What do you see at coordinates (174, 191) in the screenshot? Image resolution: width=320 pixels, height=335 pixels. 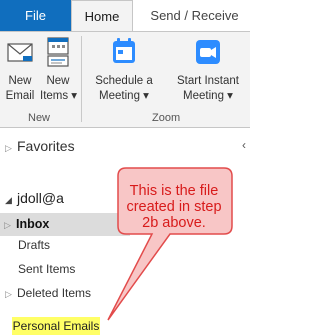 I see `callout-line-1: This is the file` at bounding box center [174, 191].